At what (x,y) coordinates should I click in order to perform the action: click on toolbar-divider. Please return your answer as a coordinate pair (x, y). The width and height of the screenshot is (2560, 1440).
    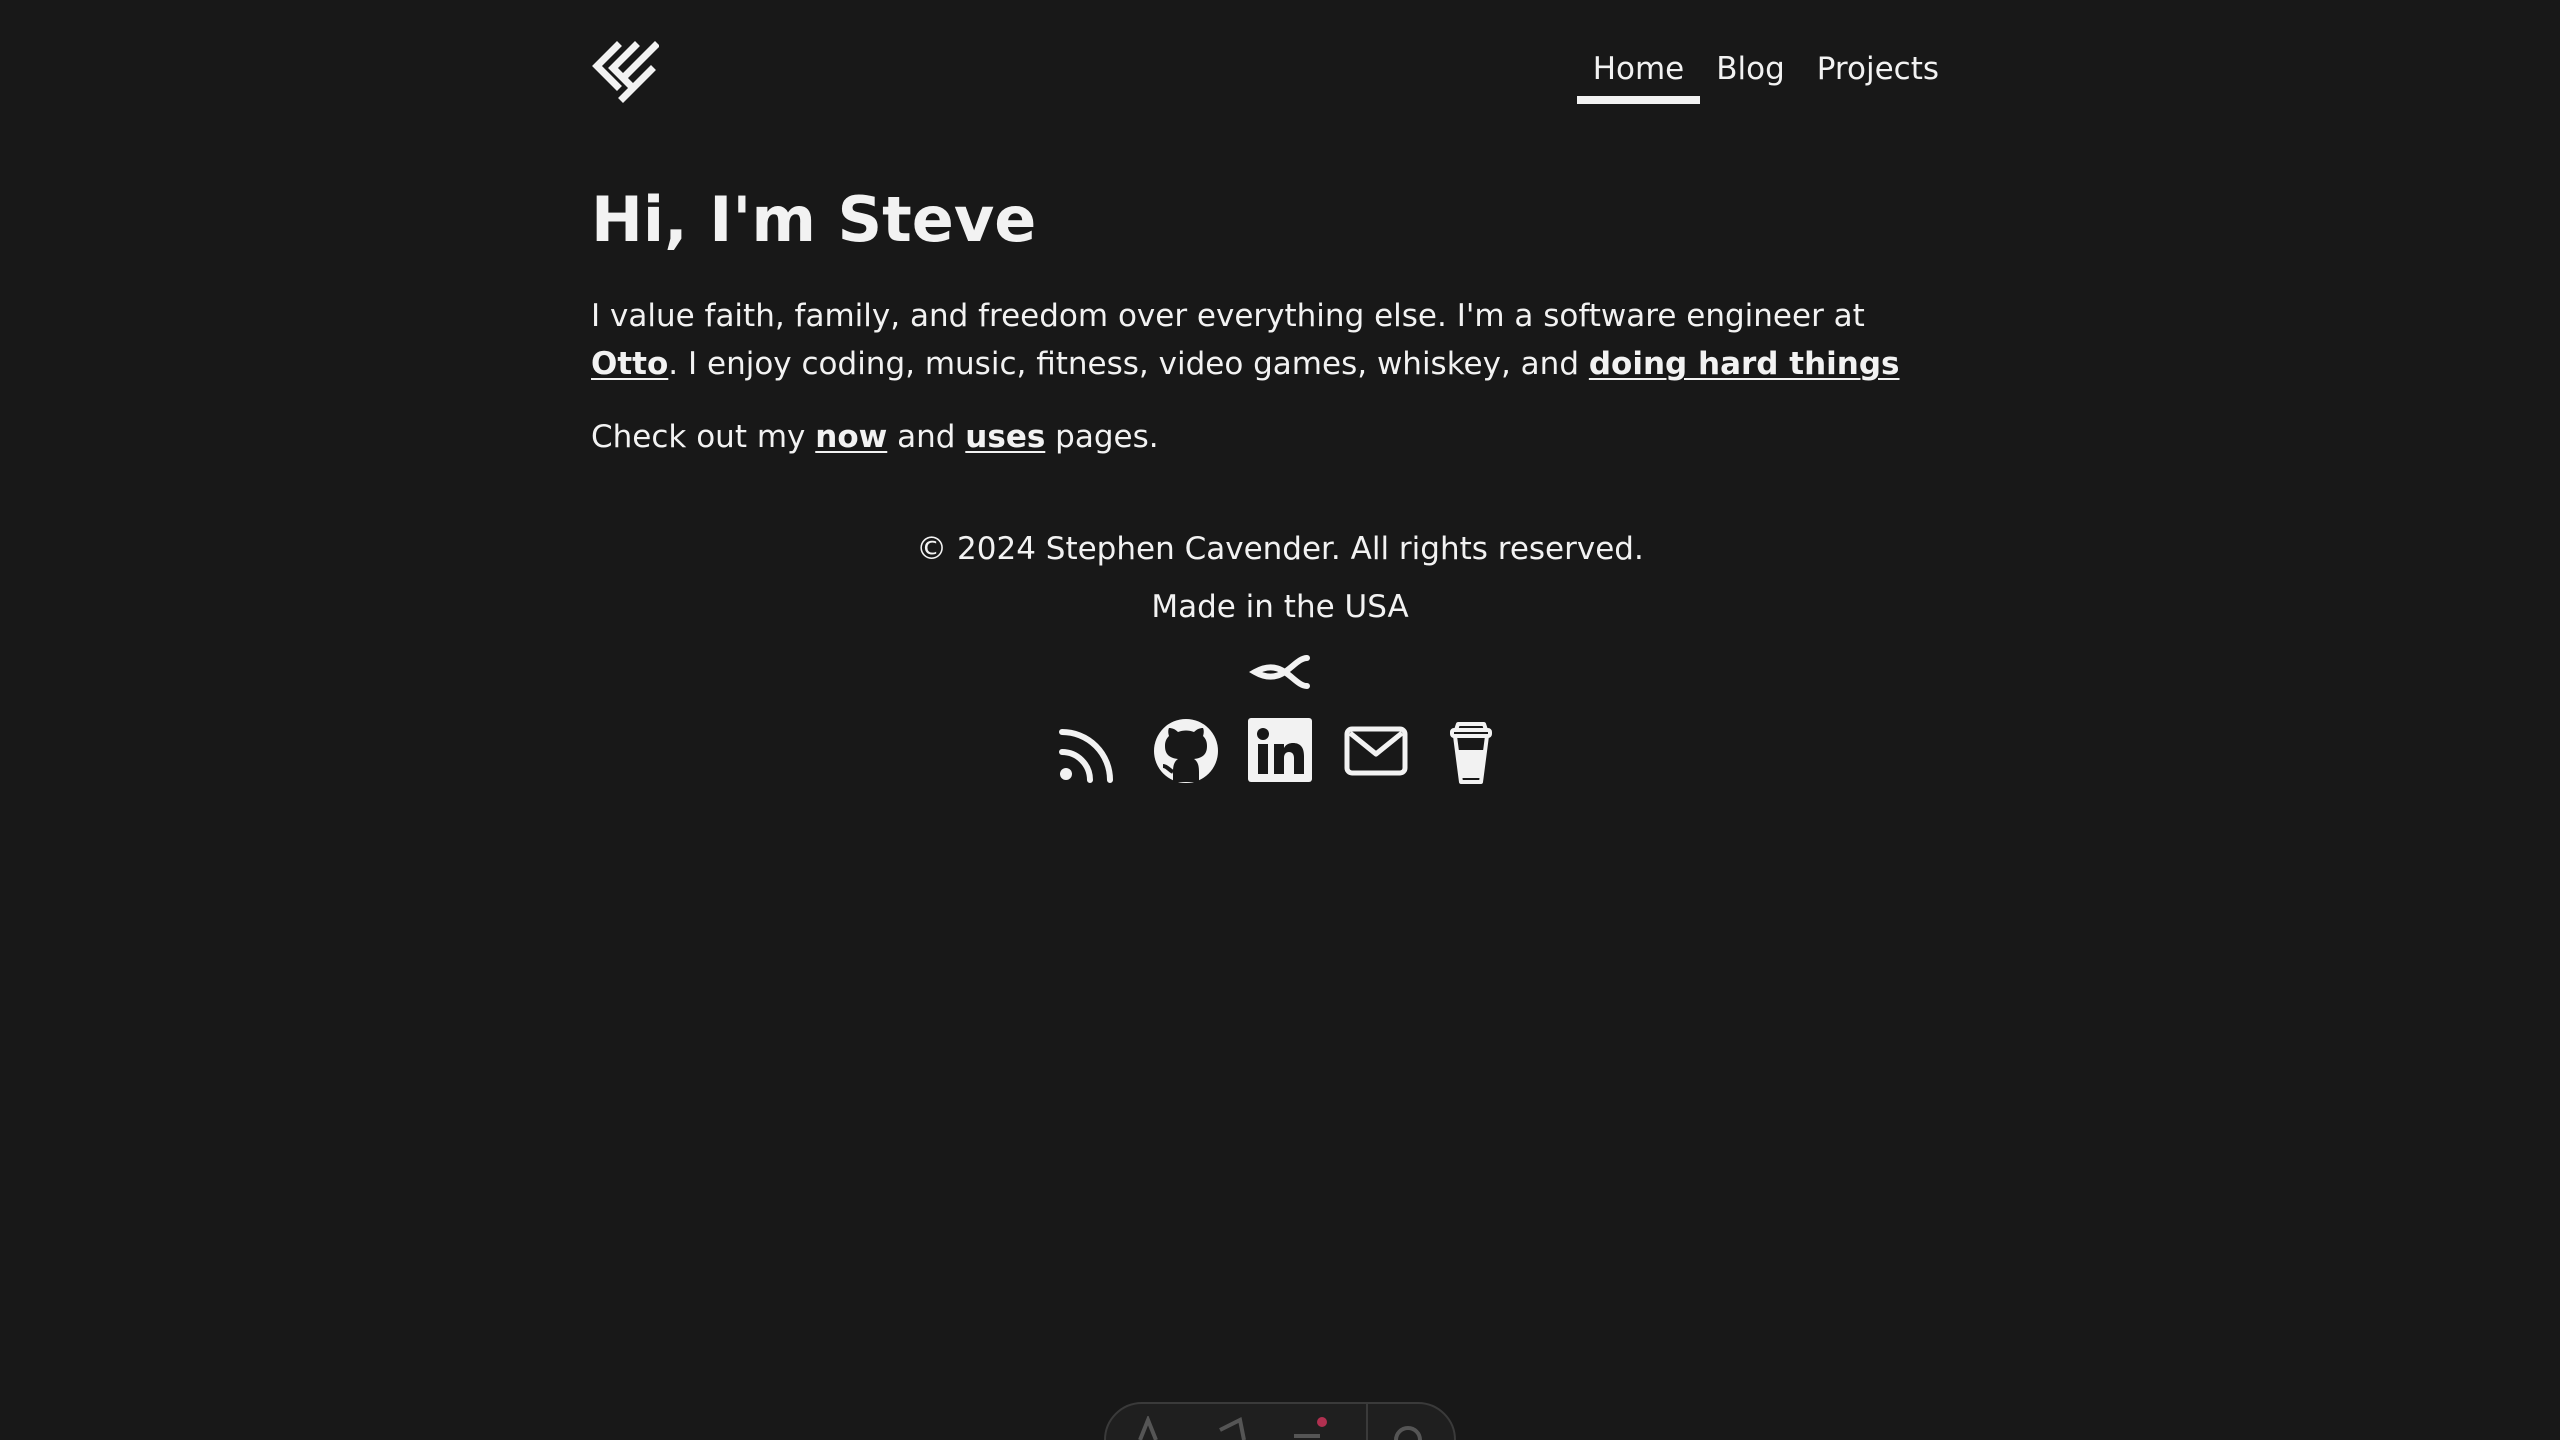
    Looking at the image, I should click on (1367, 1422).